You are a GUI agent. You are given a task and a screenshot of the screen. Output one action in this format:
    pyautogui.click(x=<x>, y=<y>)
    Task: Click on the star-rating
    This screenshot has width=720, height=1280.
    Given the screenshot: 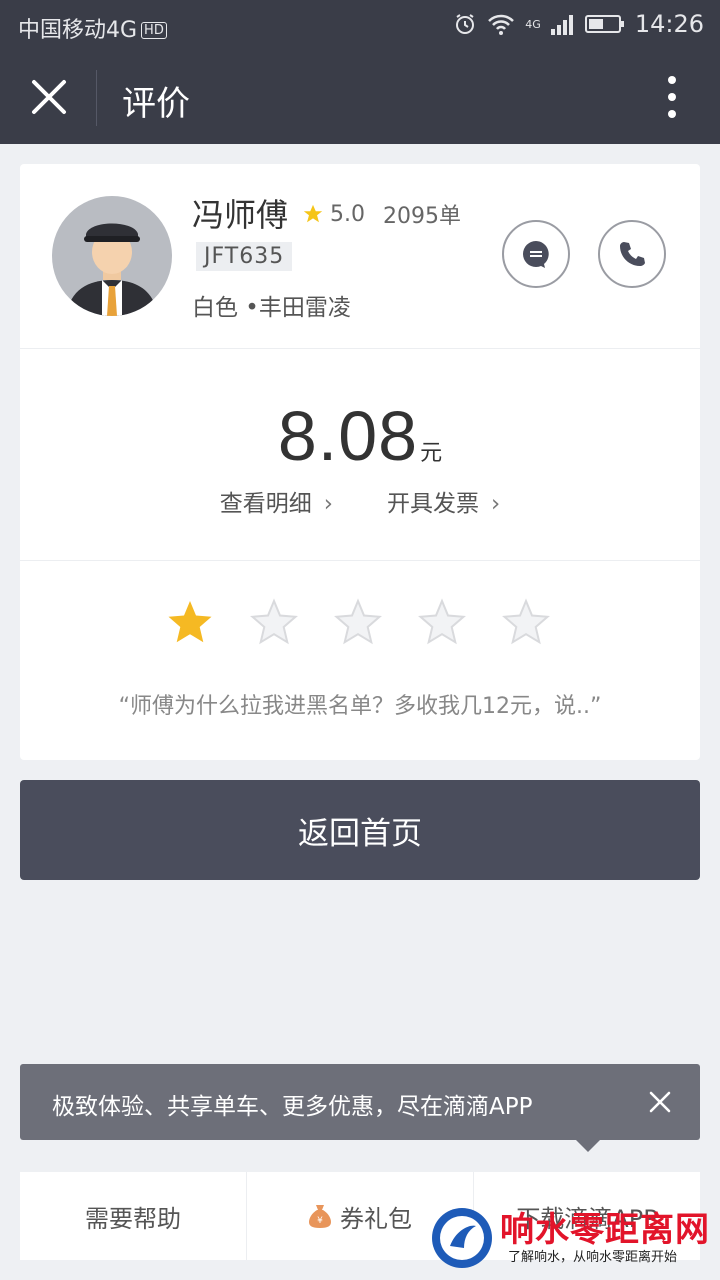 What is the action you would take?
    pyautogui.click(x=358, y=622)
    